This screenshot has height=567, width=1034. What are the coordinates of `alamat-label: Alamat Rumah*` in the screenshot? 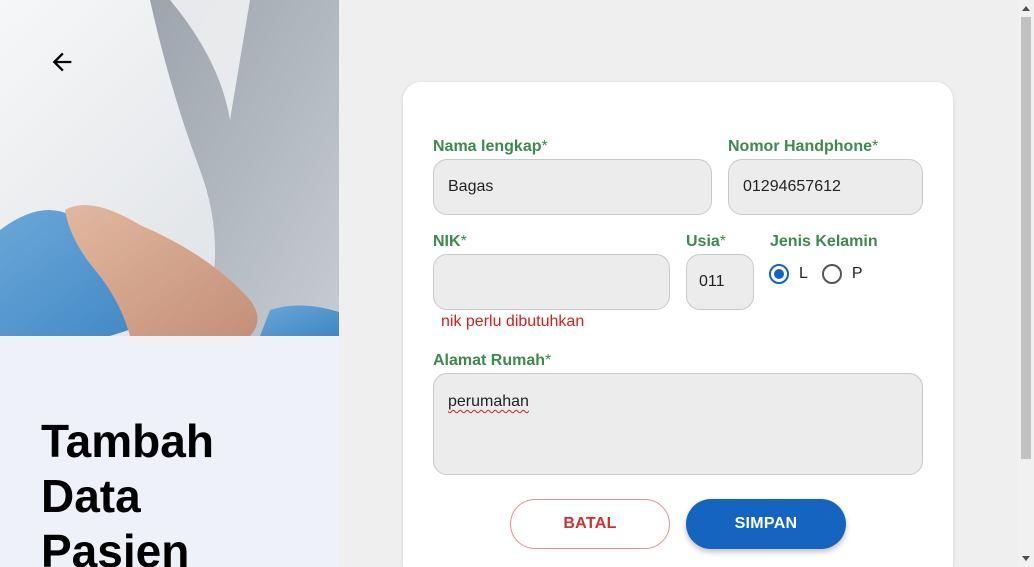 It's located at (492, 361).